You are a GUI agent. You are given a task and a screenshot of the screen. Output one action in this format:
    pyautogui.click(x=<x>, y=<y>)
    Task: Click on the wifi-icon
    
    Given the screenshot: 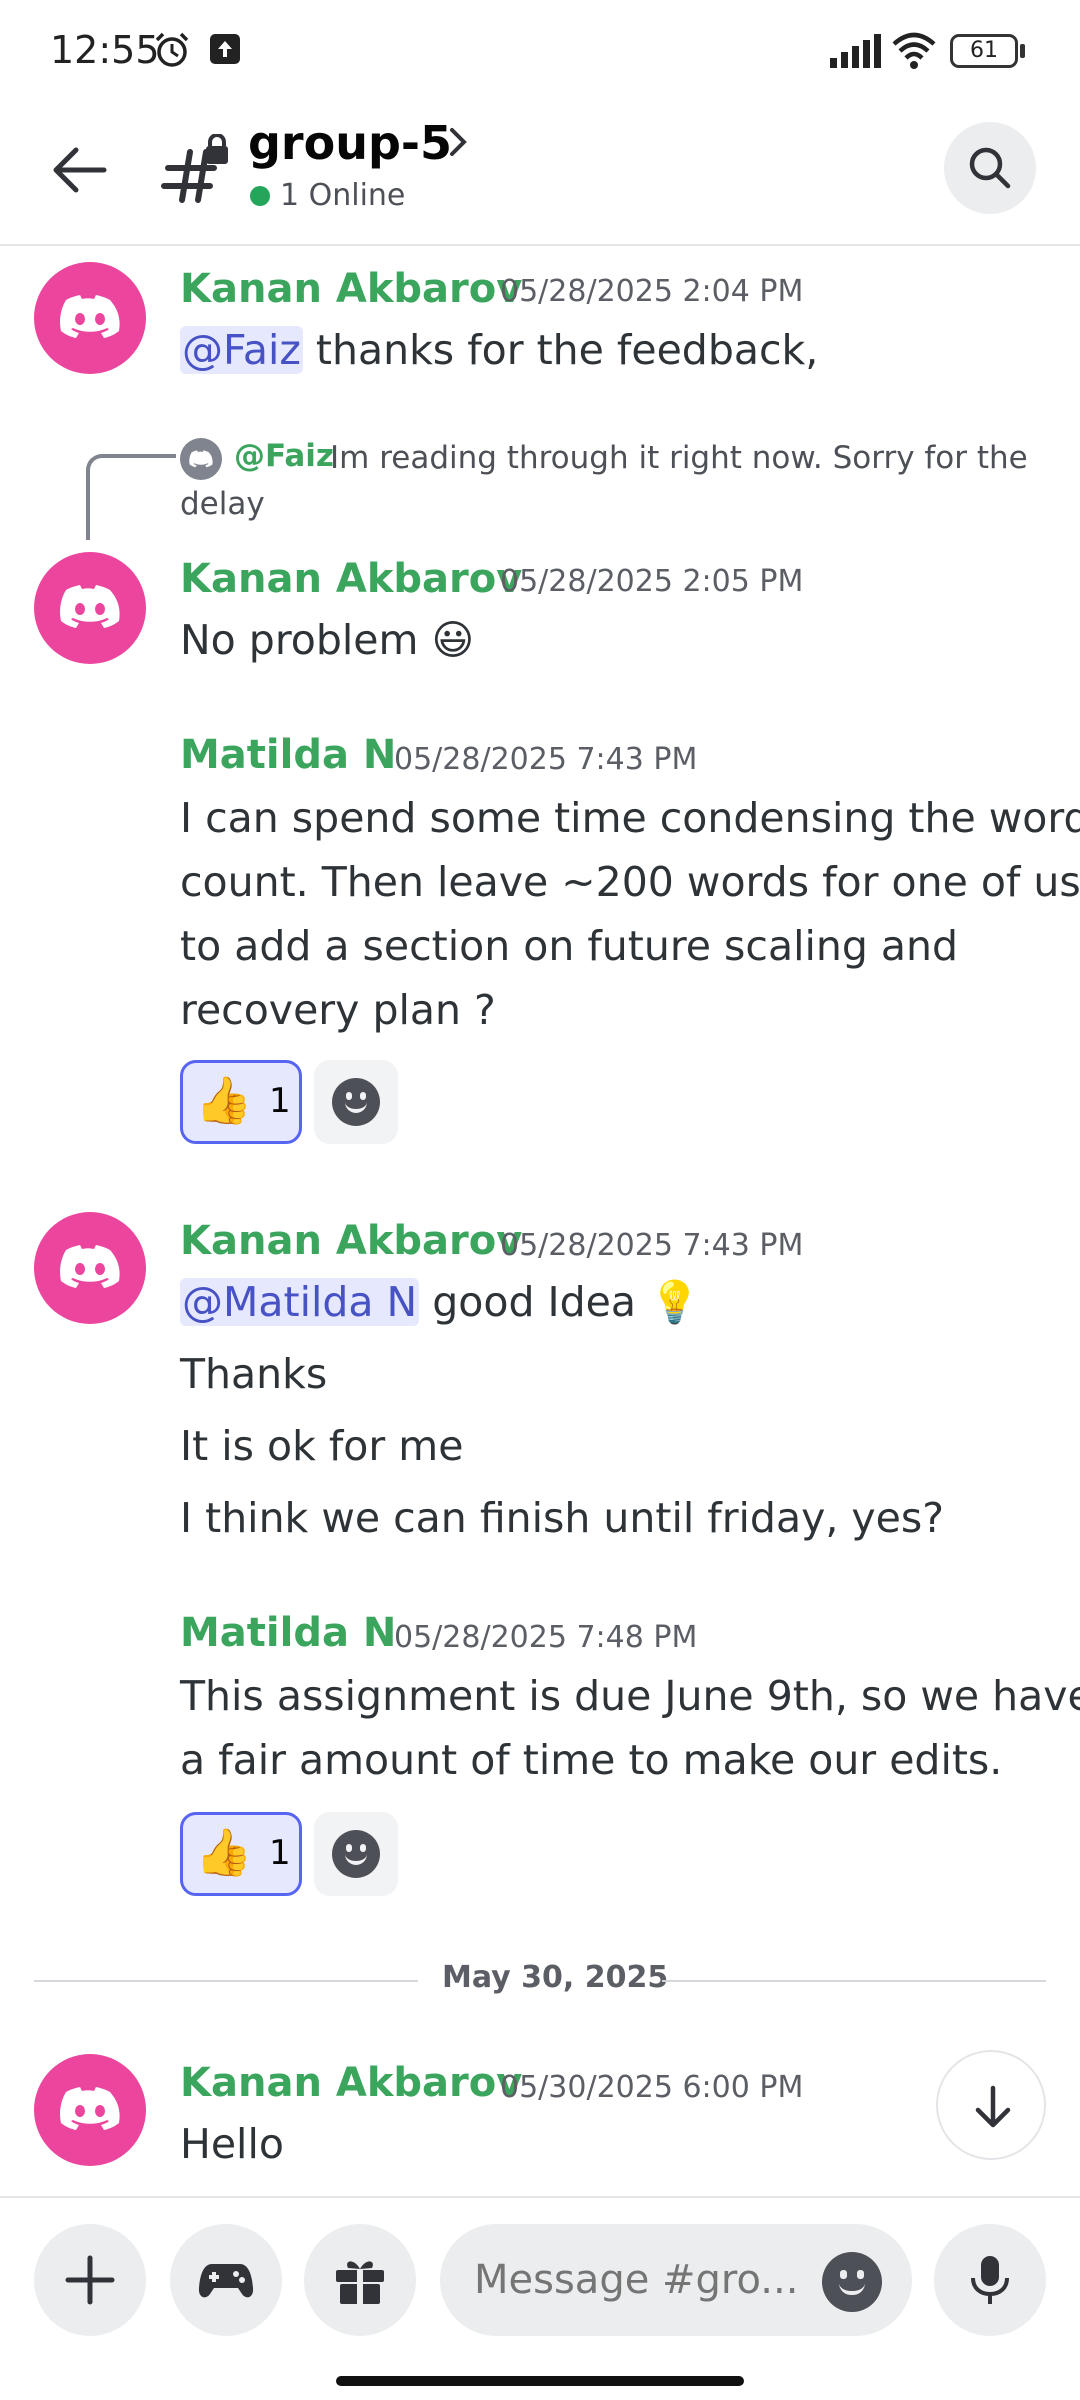 What is the action you would take?
    pyautogui.click(x=914, y=50)
    